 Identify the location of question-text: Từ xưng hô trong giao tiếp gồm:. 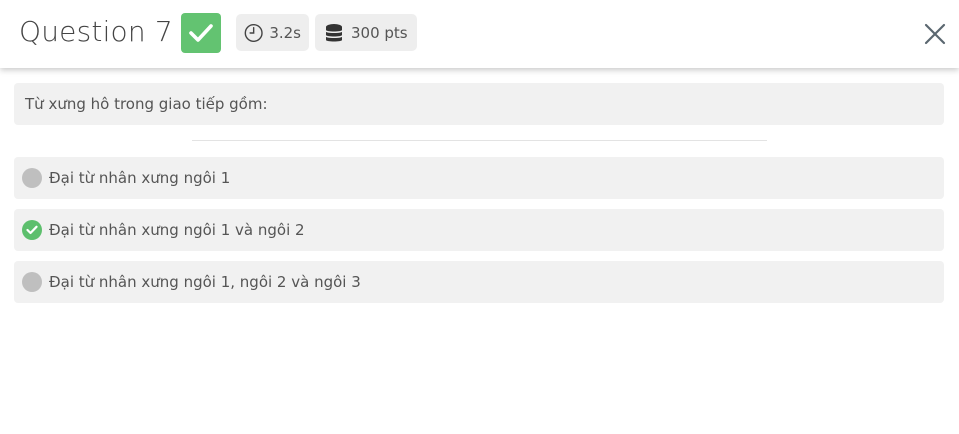
(146, 104).